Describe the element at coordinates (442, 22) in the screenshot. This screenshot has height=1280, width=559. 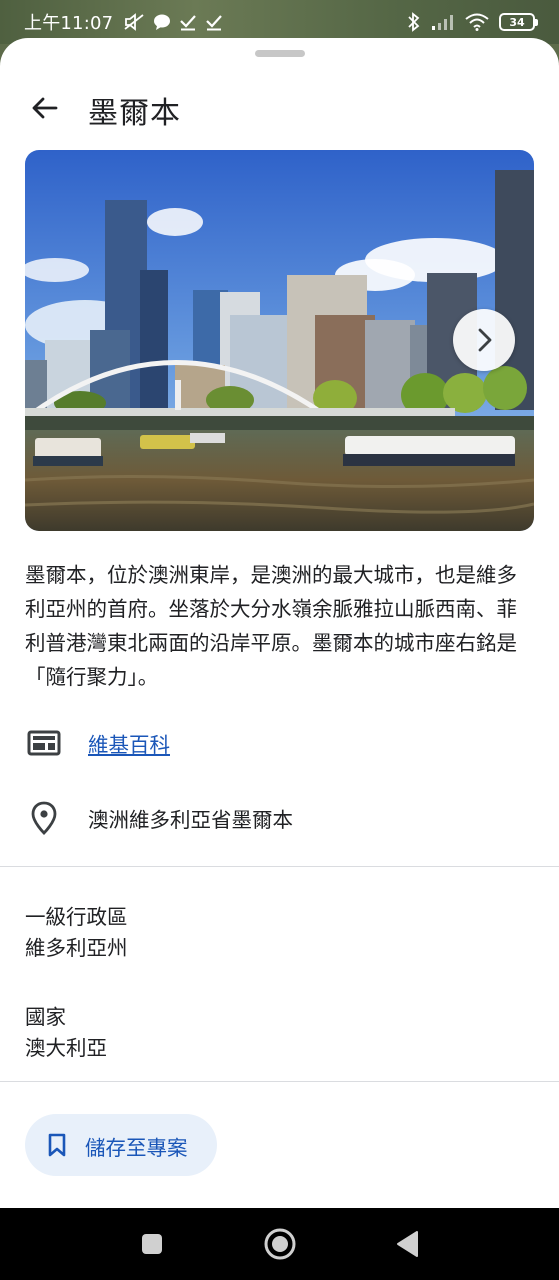
I see `signal-icon` at that location.